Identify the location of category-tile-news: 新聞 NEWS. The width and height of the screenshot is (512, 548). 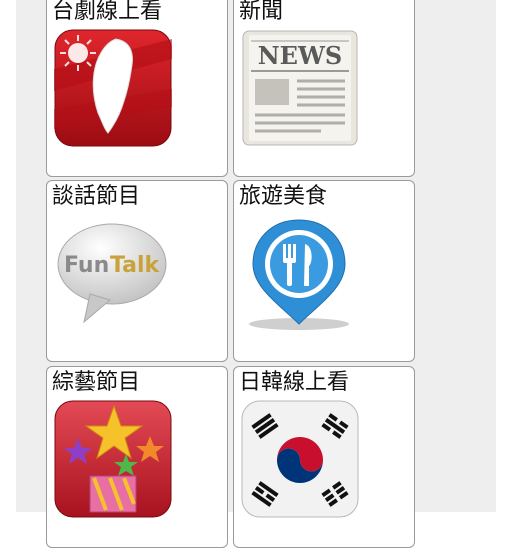
(324, 88).